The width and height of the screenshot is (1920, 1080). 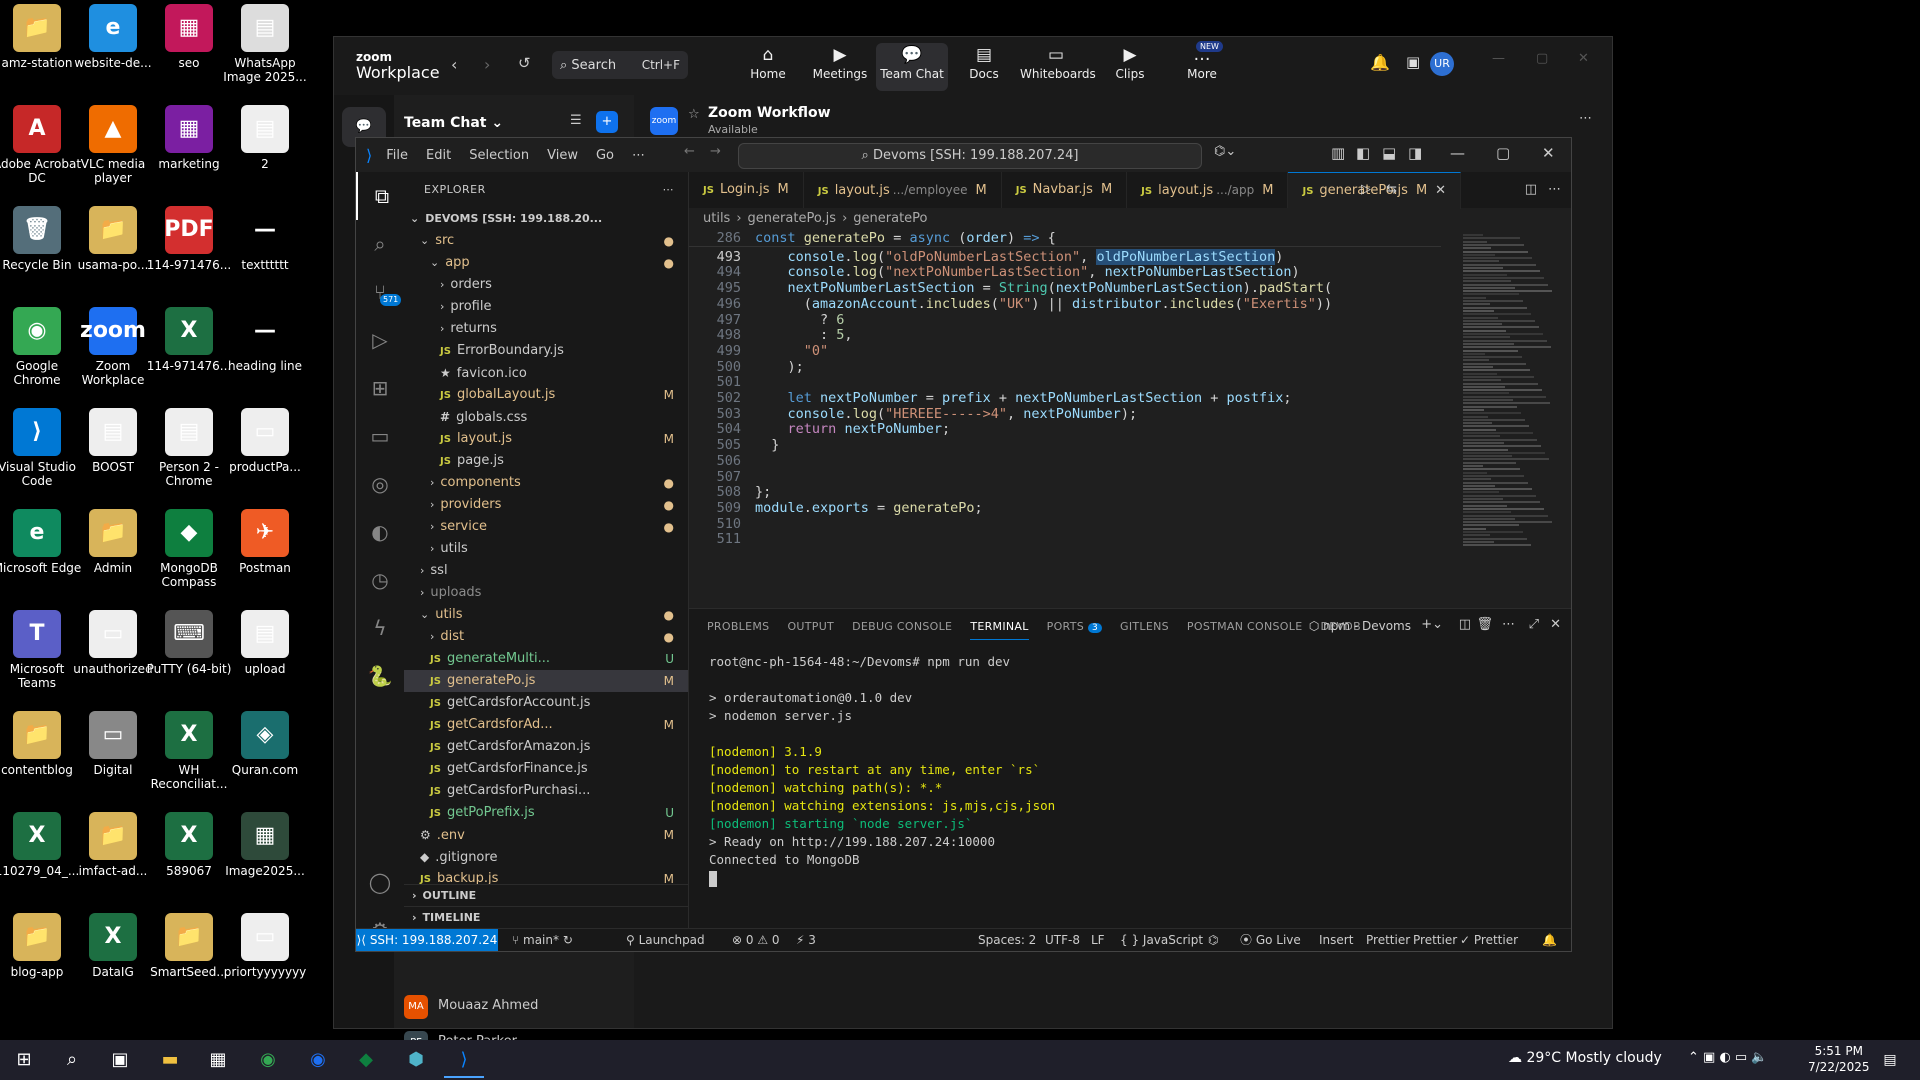 I want to click on prettier-status-3: ✓ Prettier, so click(x=1489, y=940).